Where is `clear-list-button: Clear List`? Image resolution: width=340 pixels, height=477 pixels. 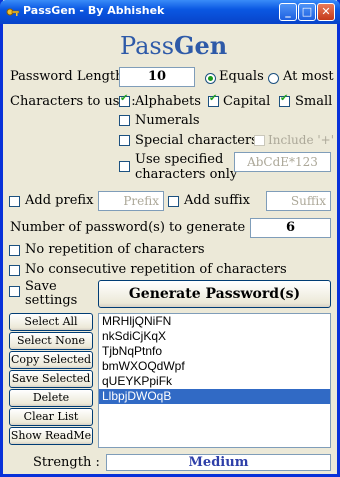 clear-list-button: Clear List is located at coordinates (51, 417).